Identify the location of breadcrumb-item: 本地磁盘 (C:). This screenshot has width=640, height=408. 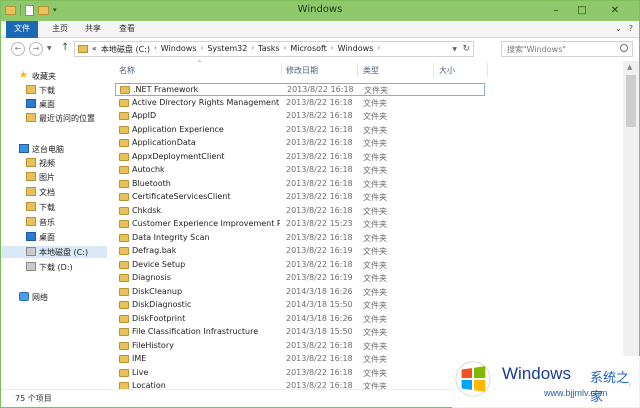
(125, 49).